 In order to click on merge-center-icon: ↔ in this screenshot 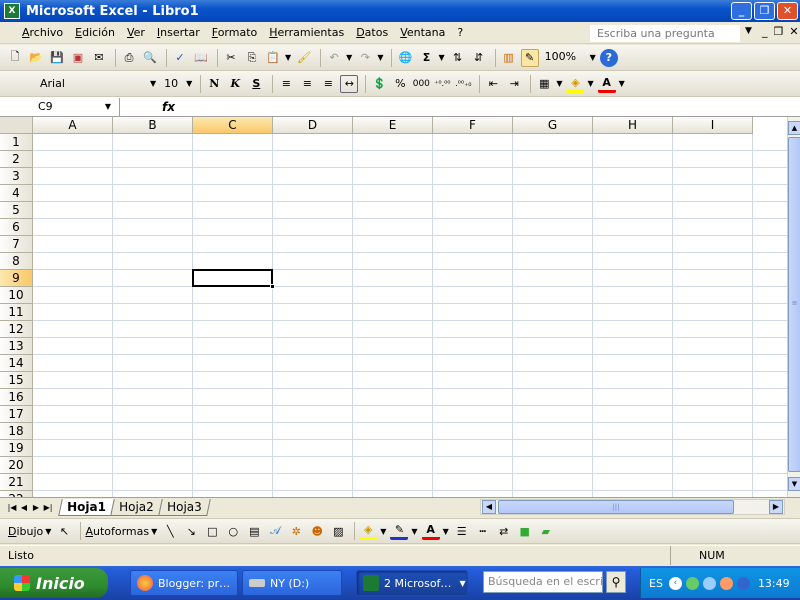, I will do `click(349, 83)`.